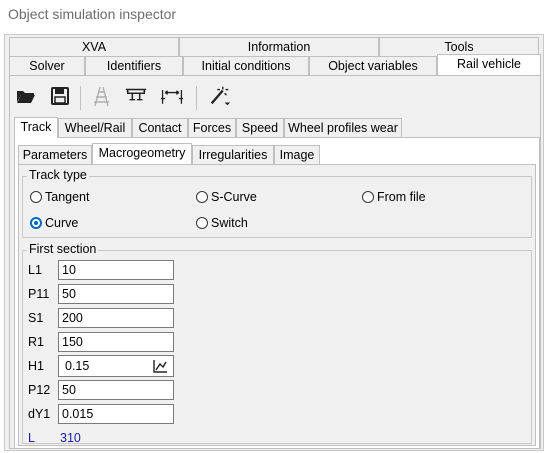  I want to click on window-title: Object simulation inspector, so click(92, 14).